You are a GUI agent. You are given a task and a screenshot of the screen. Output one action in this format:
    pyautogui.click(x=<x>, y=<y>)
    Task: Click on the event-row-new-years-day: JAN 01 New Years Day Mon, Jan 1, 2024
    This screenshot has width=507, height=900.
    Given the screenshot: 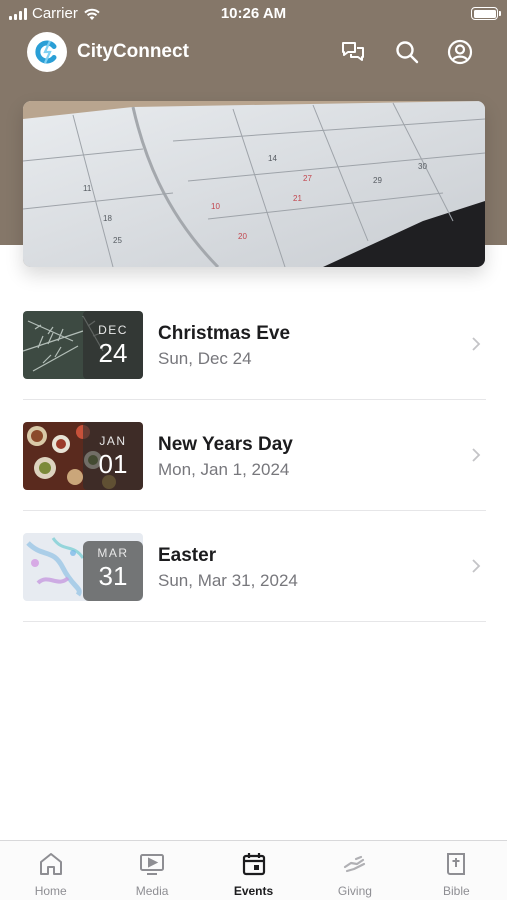 What is the action you would take?
    pyautogui.click(x=254, y=455)
    